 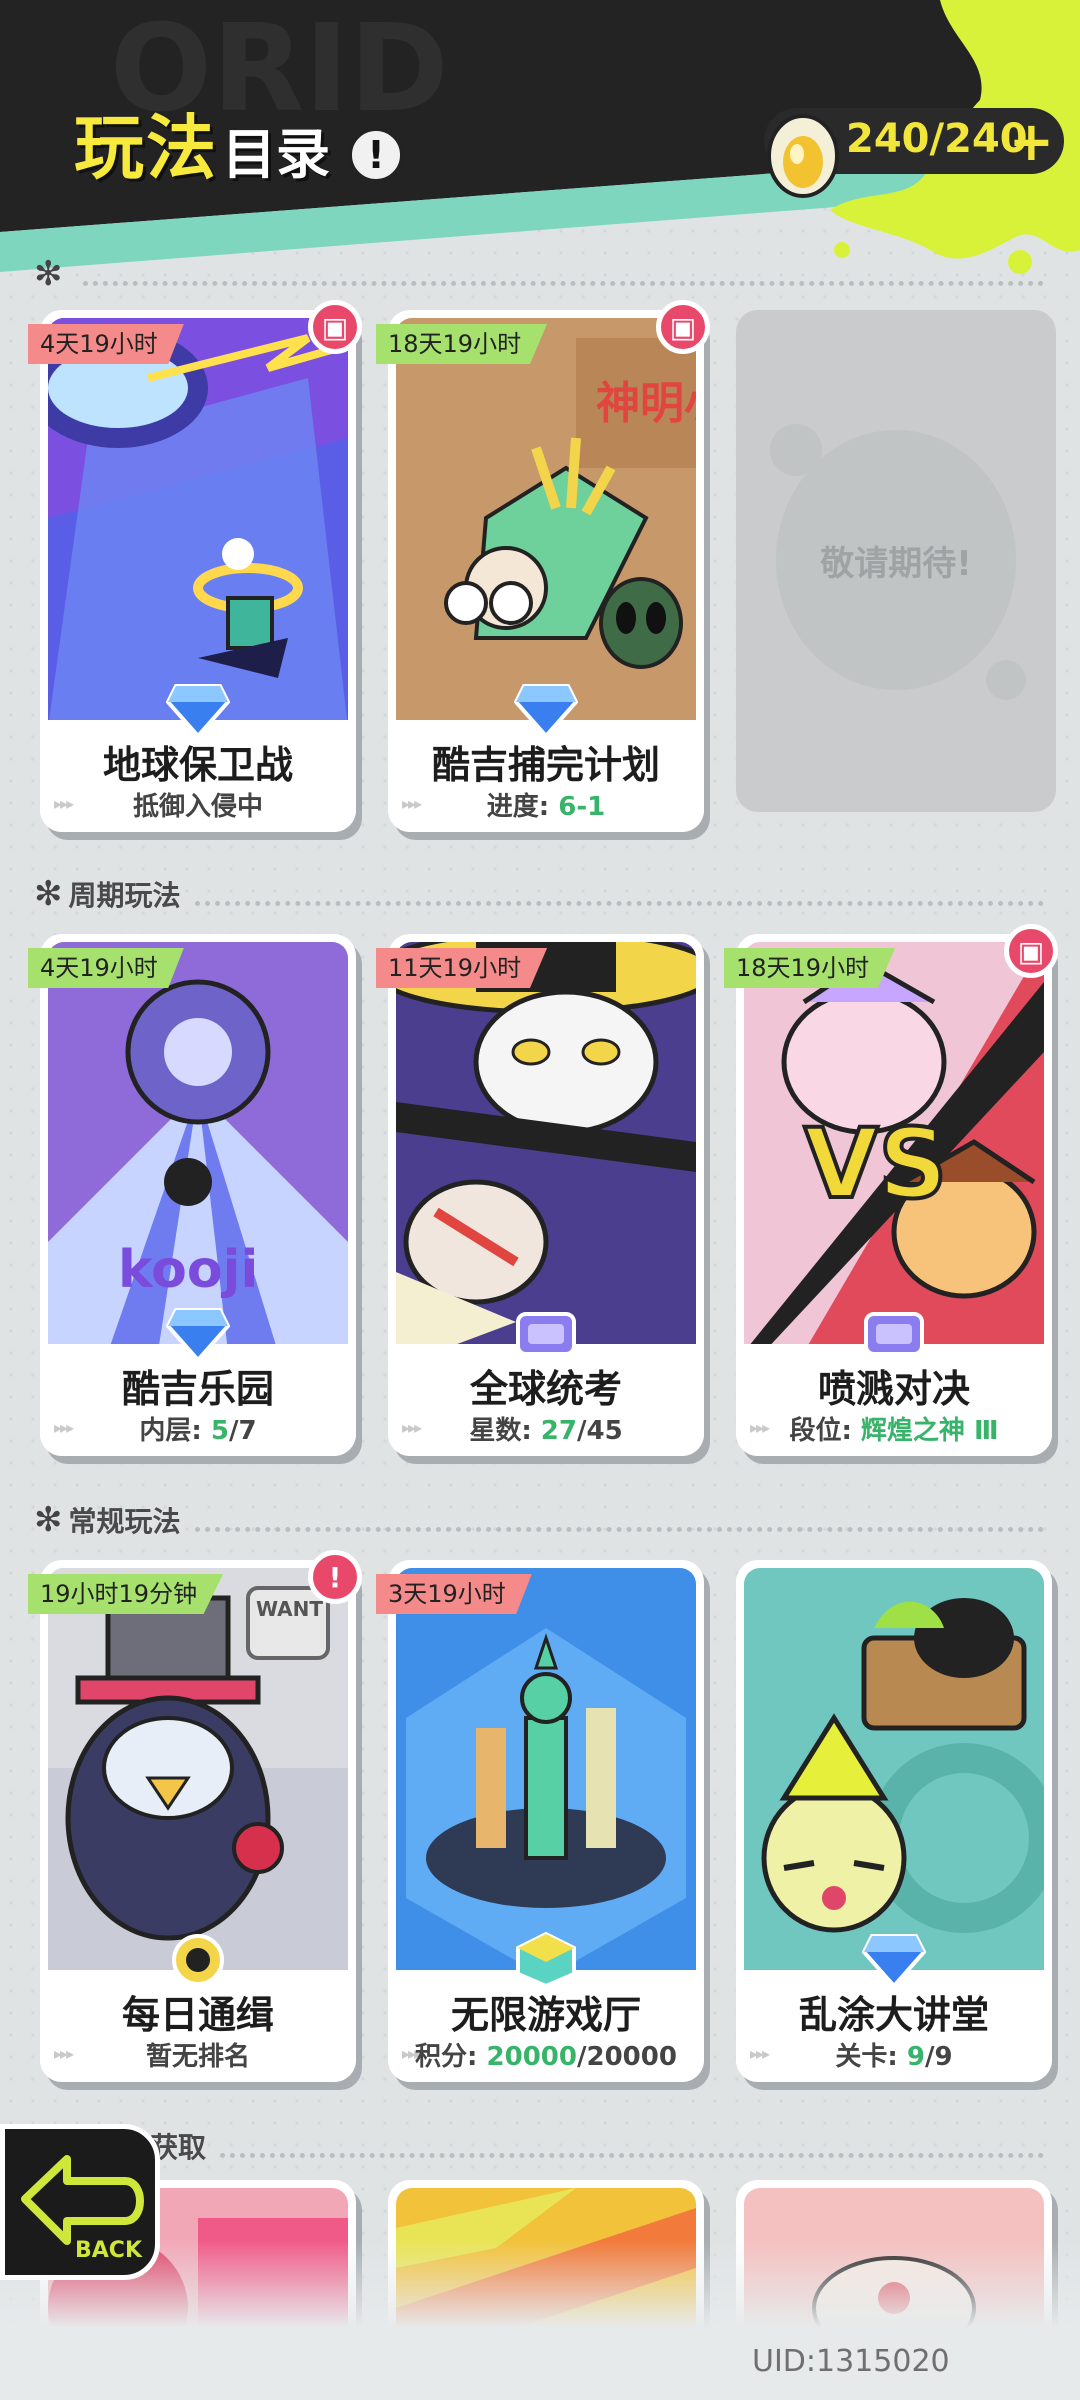 What do you see at coordinates (937, 139) in the screenshot?
I see `energy-value: 240/240` at bounding box center [937, 139].